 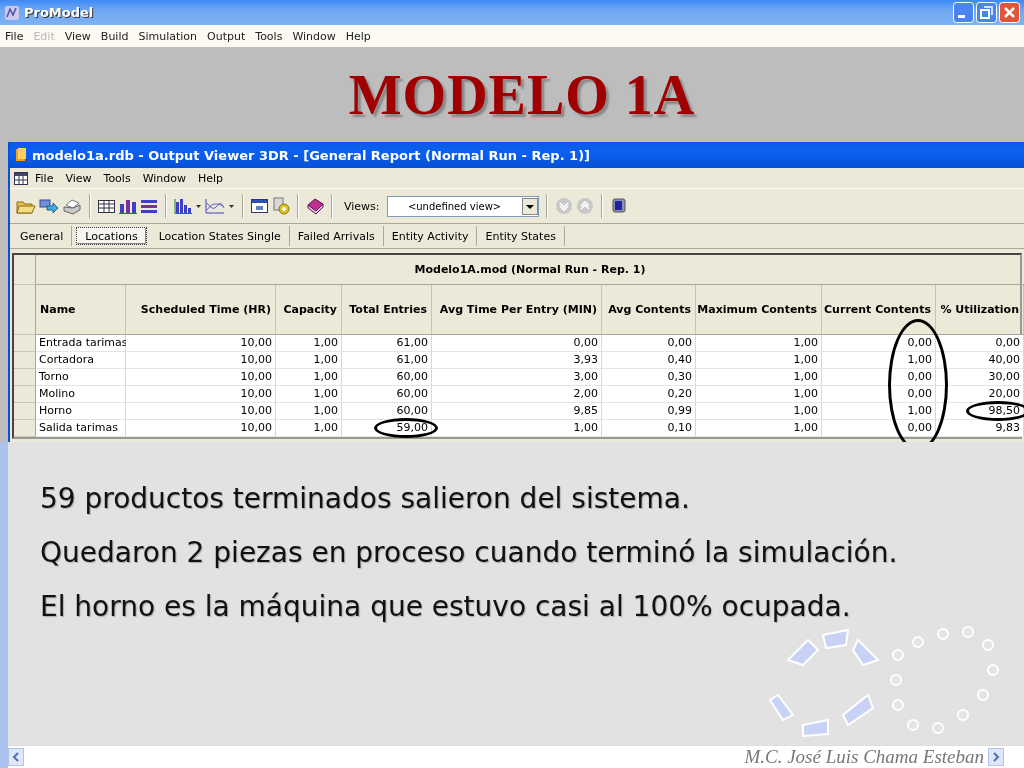 What do you see at coordinates (649, 377) in the screenshot?
I see `table-cell: 0,30` at bounding box center [649, 377].